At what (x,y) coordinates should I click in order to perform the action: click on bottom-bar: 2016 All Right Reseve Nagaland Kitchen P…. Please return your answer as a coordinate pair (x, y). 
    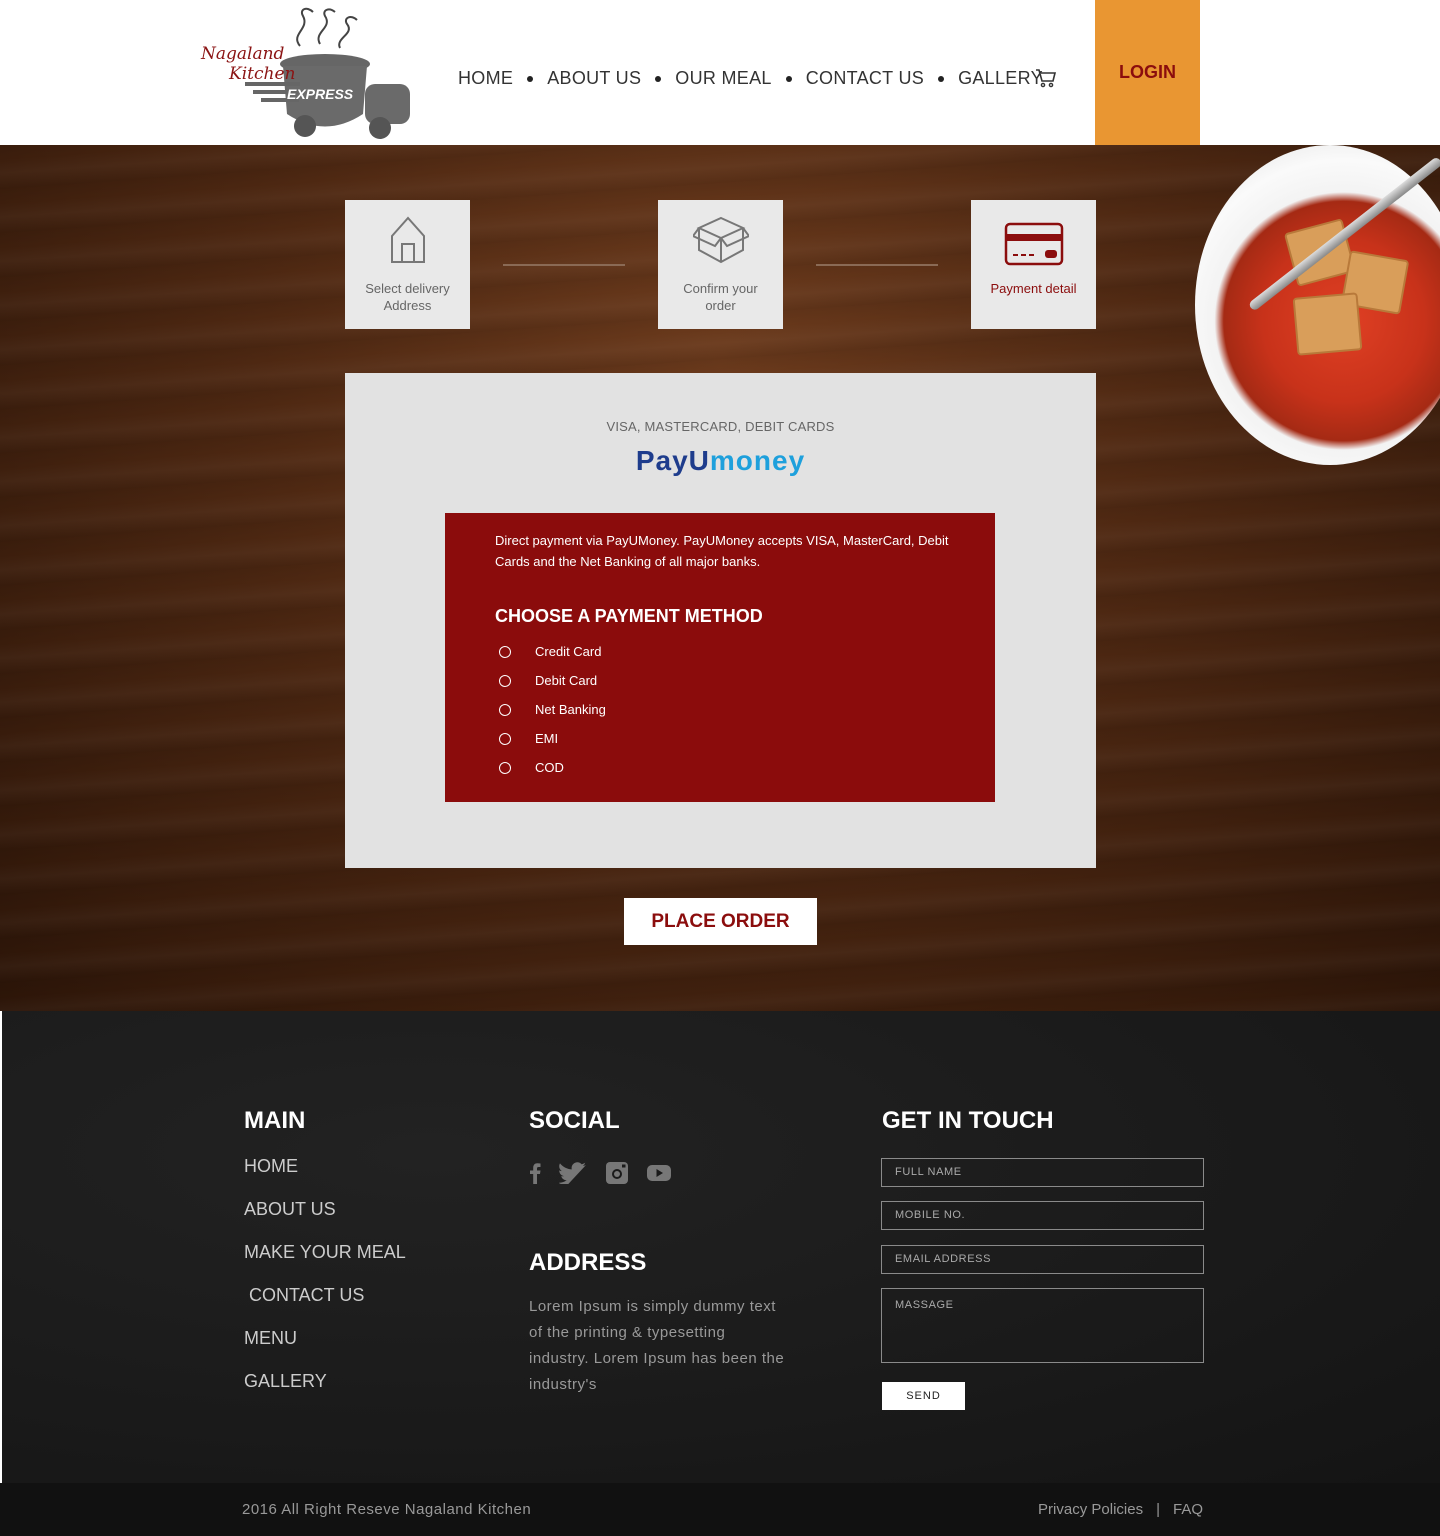
    Looking at the image, I should click on (720, 1509).